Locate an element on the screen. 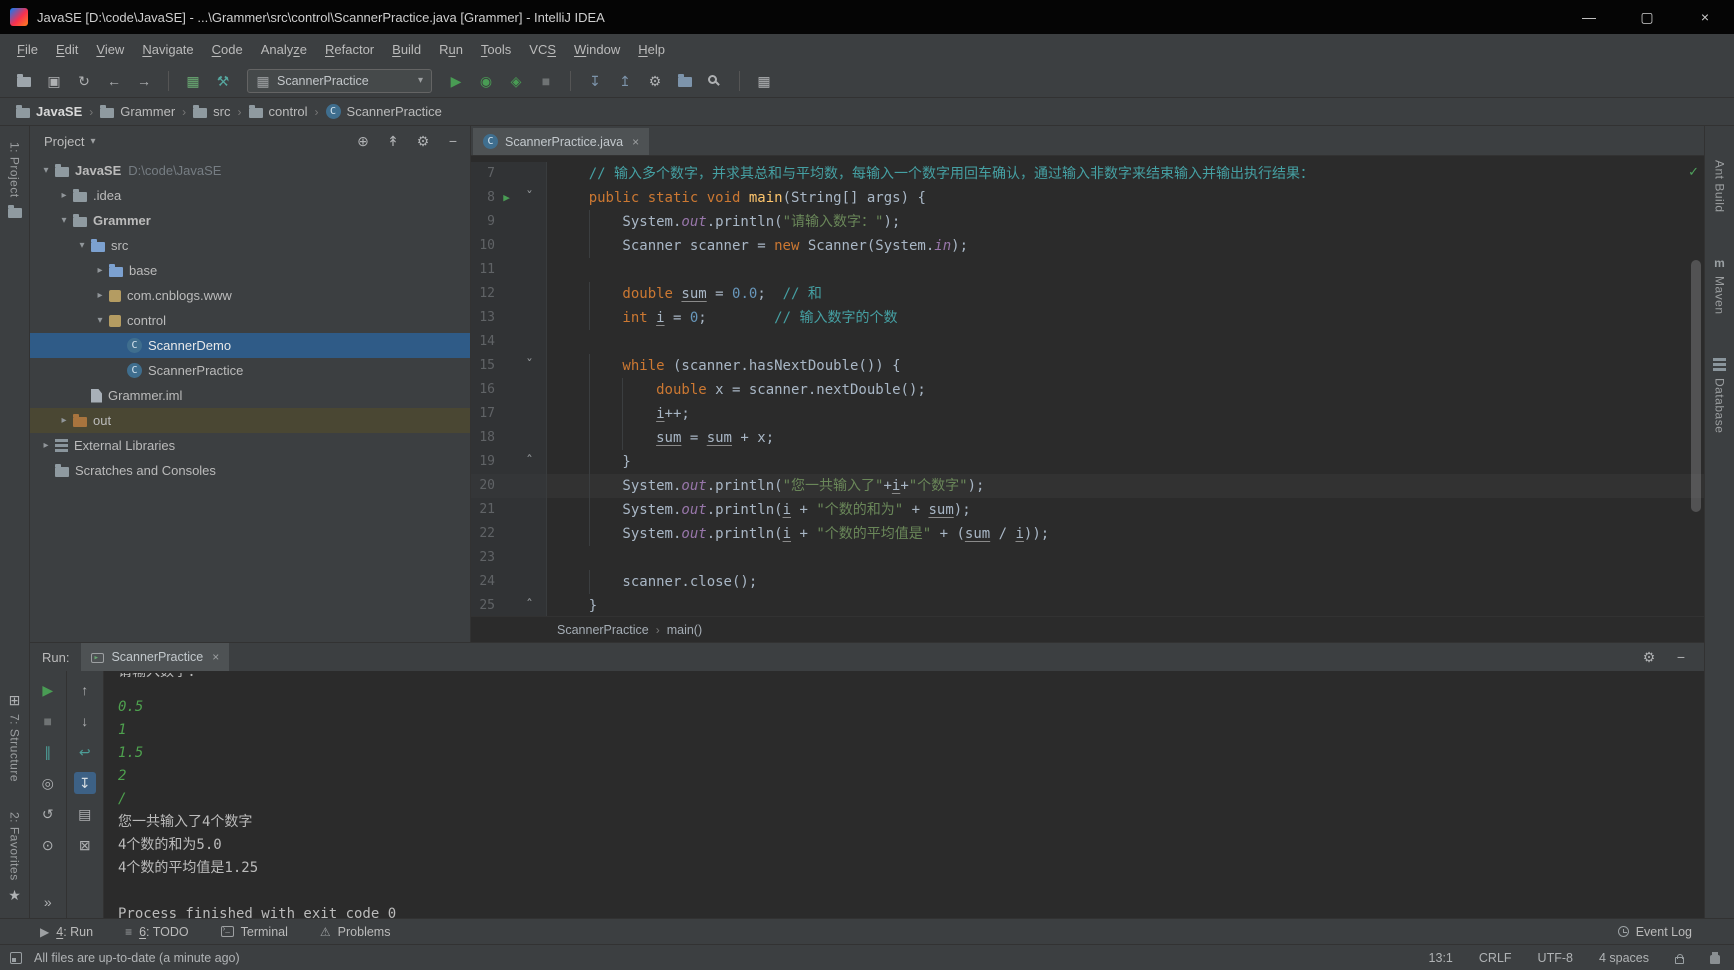 Image resolution: width=1734 pixels, height=970 pixels. previous-occurrence-button: ↑ is located at coordinates (85, 690).